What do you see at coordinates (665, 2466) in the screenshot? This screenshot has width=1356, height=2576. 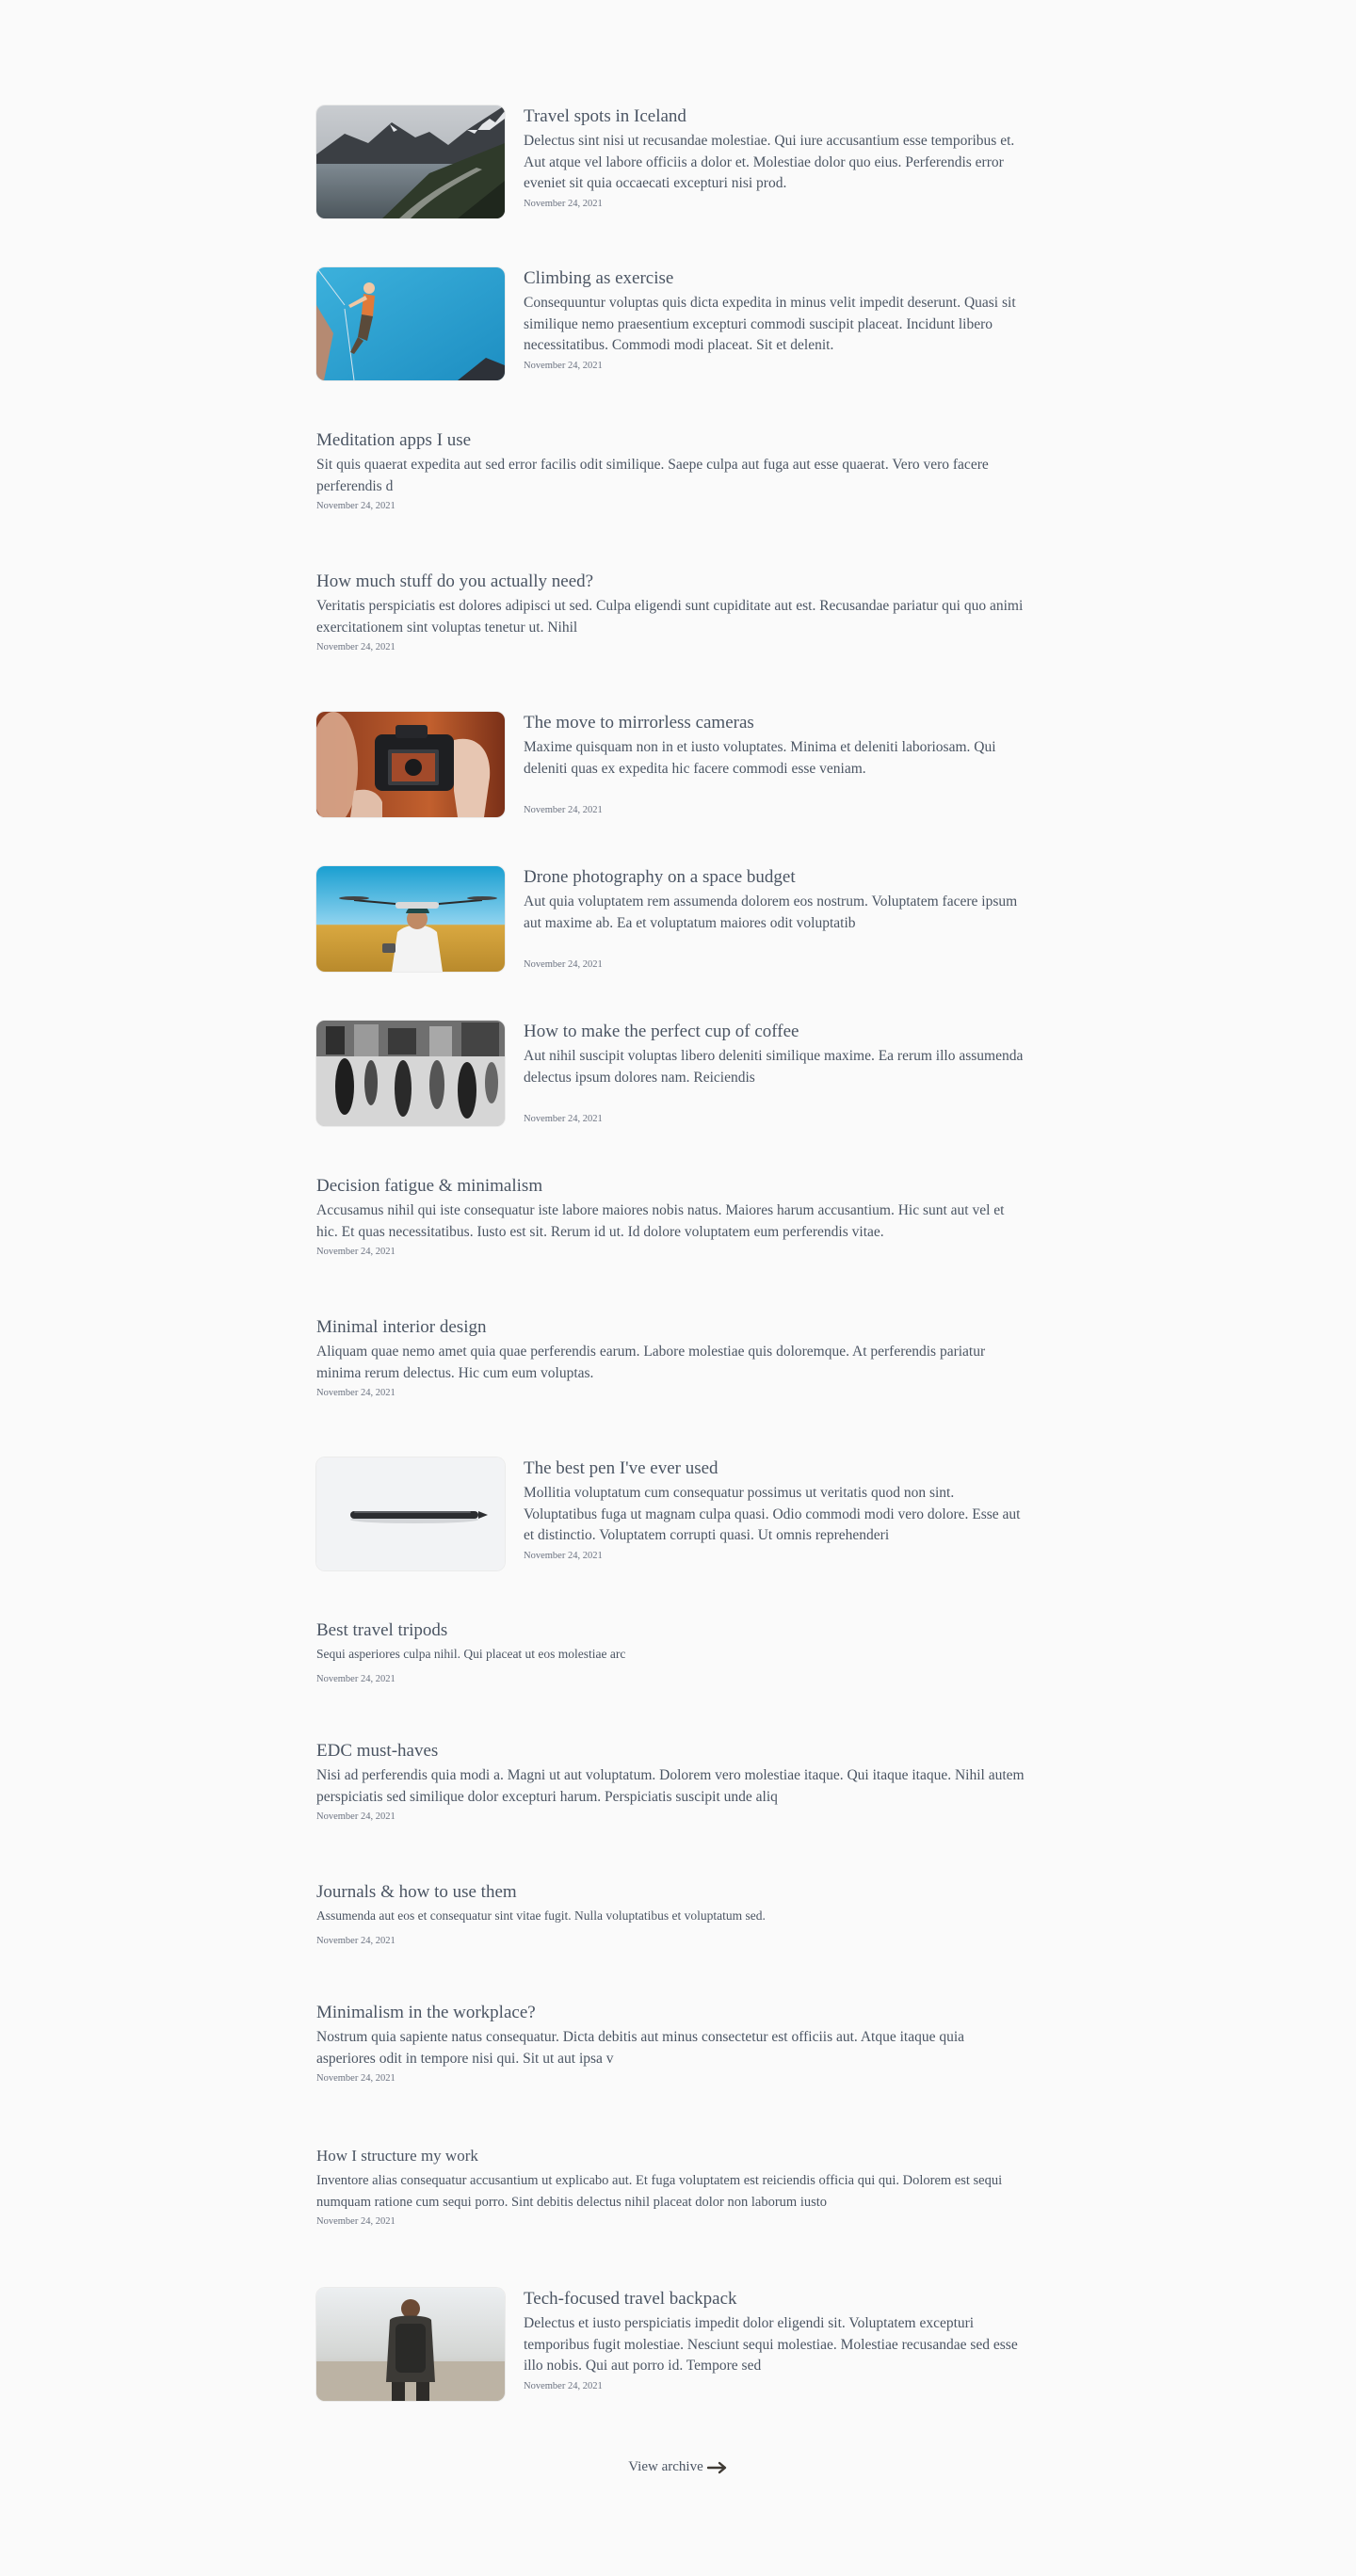 I see `view-archive-label: View archive` at bounding box center [665, 2466].